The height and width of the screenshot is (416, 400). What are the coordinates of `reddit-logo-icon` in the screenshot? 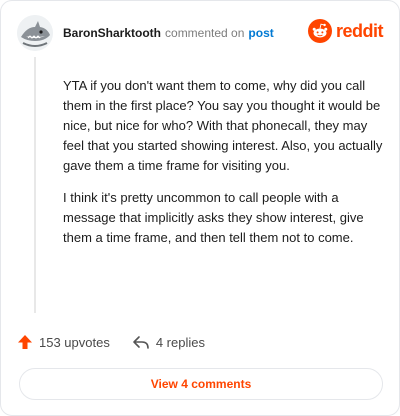 It's located at (319, 31).